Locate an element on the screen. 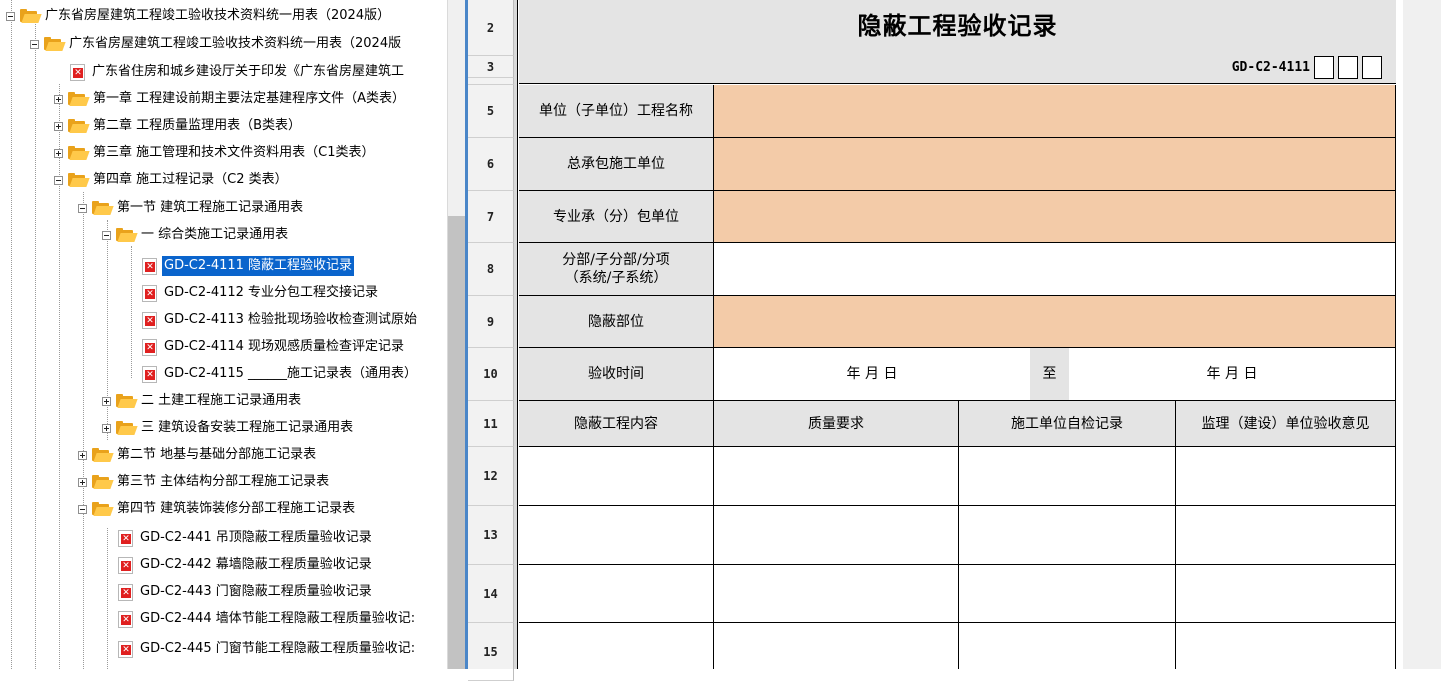 Image resolution: width=1441 pixels, height=681 pixels. column-header: 施工单位自检记录 is located at coordinates (1067, 424).